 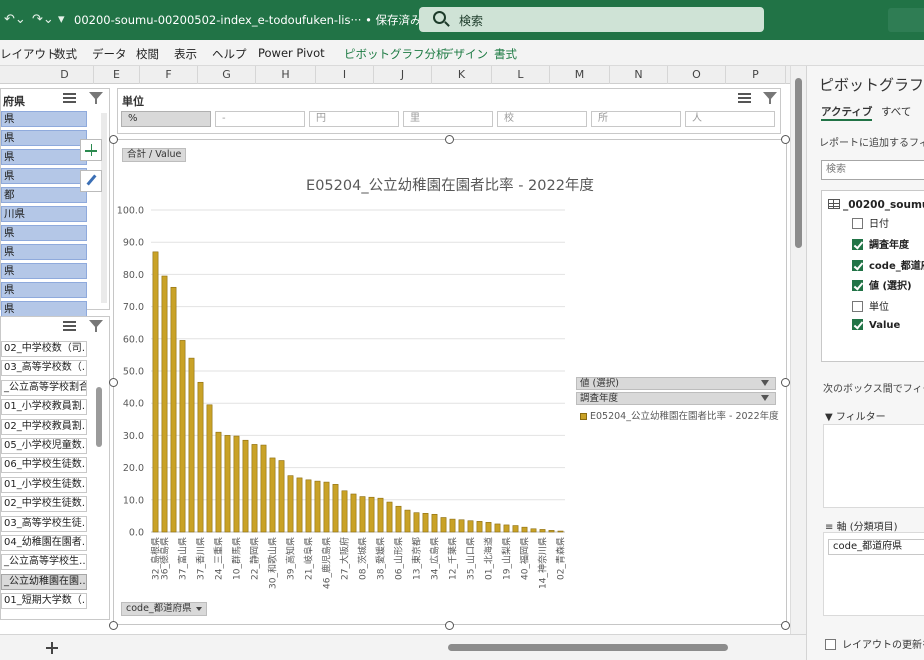 What do you see at coordinates (873, 466) in the screenshot?
I see `filters-drop-area` at bounding box center [873, 466].